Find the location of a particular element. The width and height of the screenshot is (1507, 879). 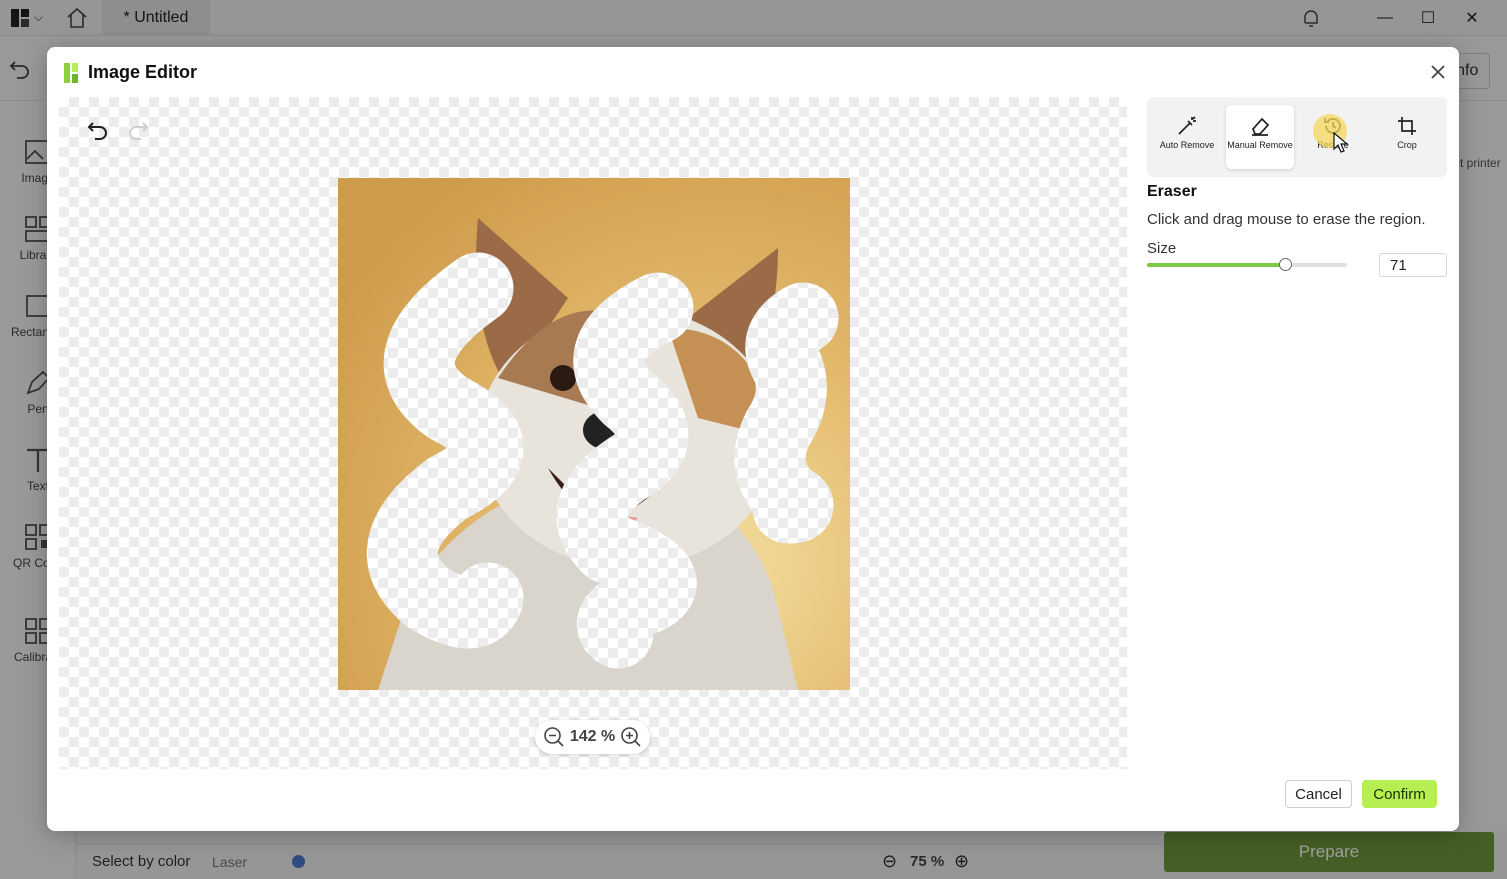

confirm-label: Confirm is located at coordinates (1399, 794).